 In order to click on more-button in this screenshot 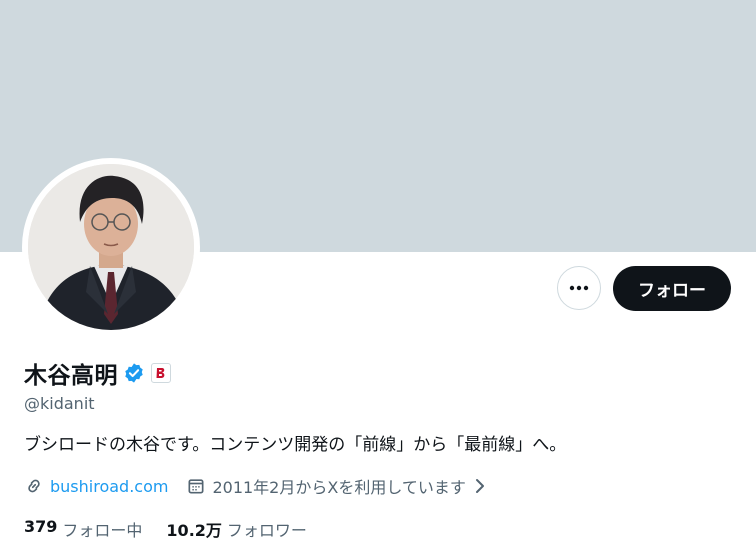, I will do `click(579, 288)`.